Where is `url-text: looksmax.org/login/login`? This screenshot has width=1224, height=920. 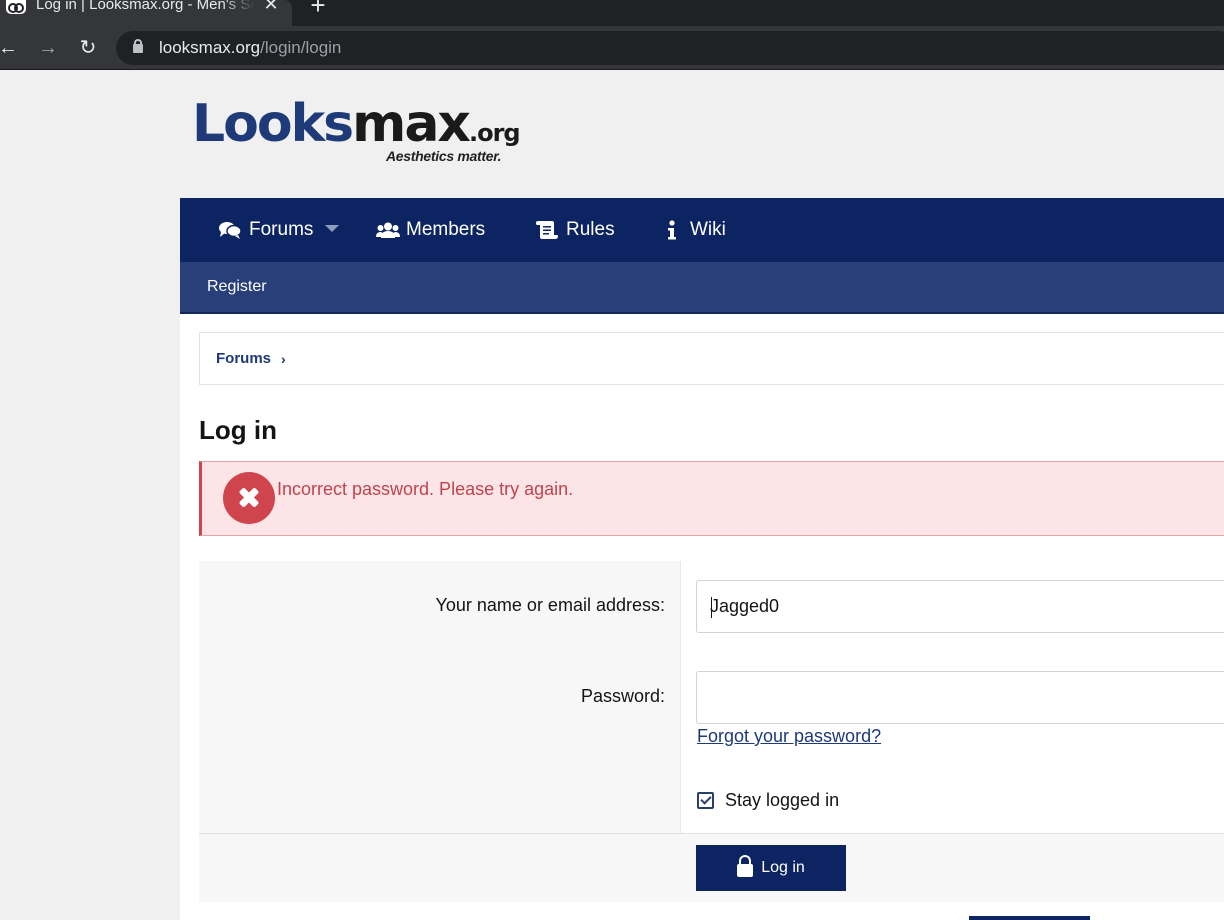
url-text: looksmax.org/login/login is located at coordinates (250, 48).